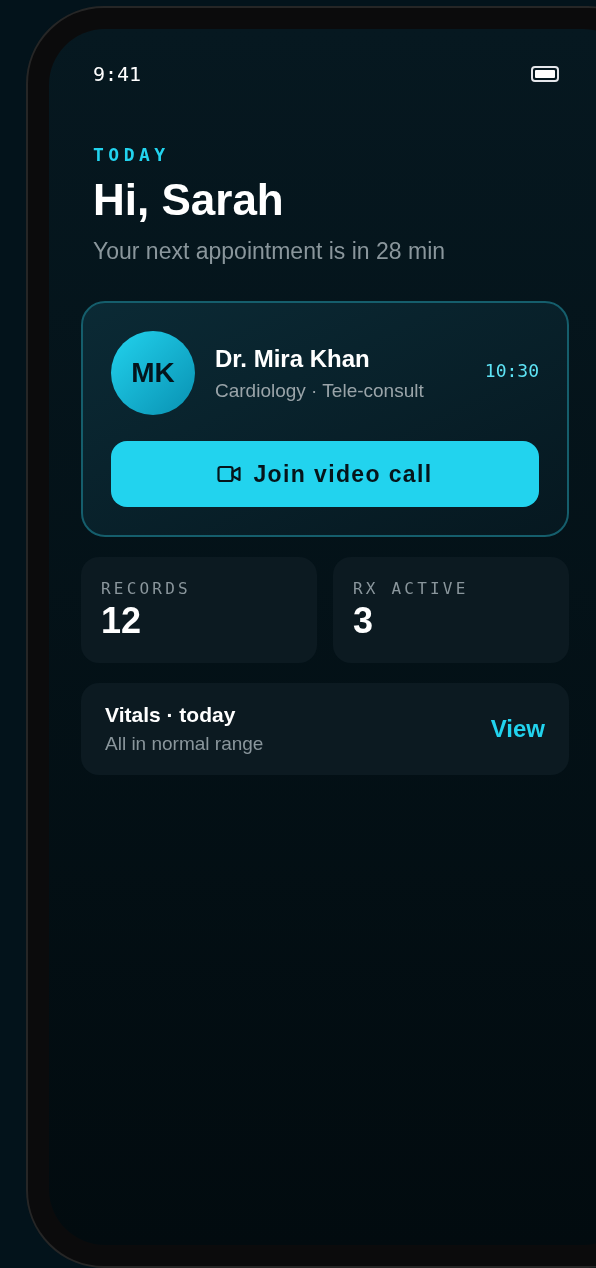 The height and width of the screenshot is (1268, 596). Describe the element at coordinates (131, 155) in the screenshot. I see `eyebrow-label: TODAY` at that location.